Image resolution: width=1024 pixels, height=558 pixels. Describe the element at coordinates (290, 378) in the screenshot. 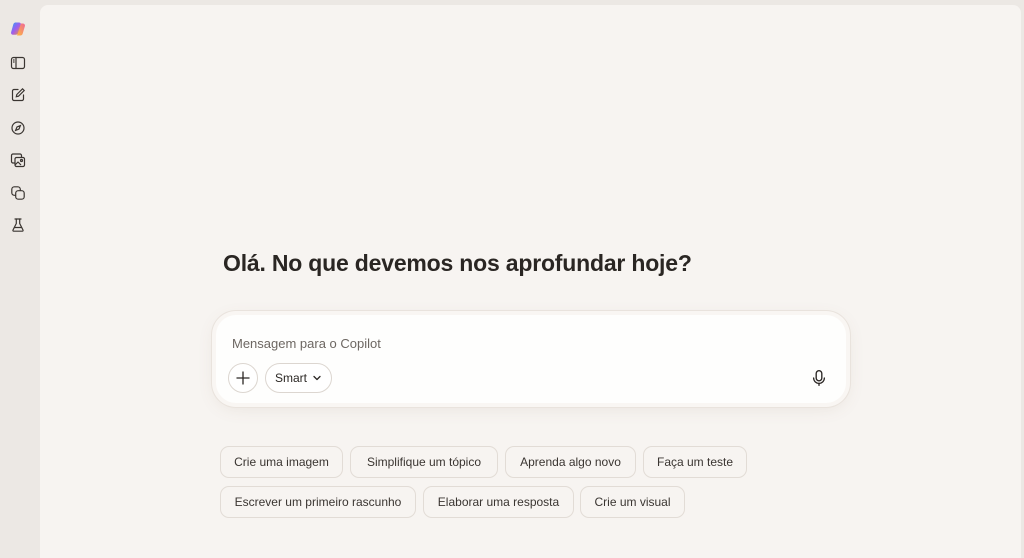

I see `mode-label: Smart` at that location.